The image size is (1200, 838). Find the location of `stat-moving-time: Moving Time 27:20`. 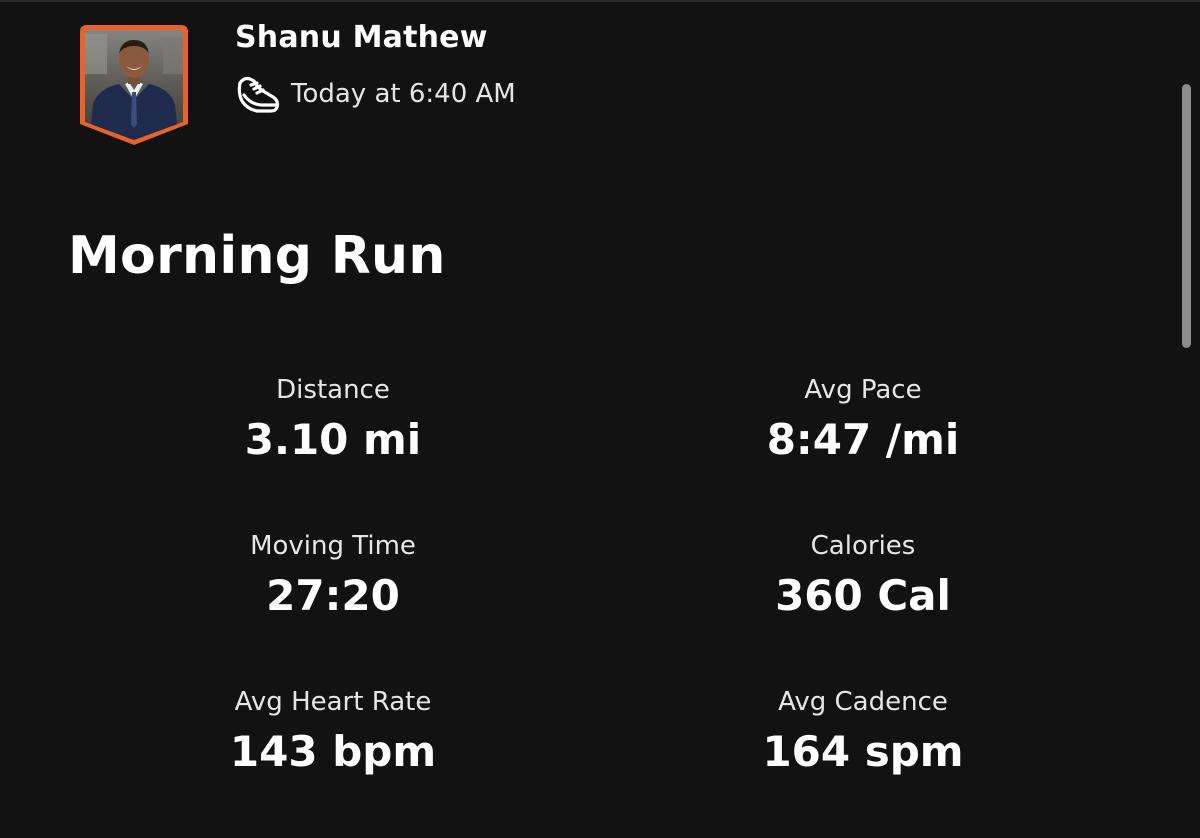

stat-moving-time: Moving Time 27:20 is located at coordinates (333, 604).